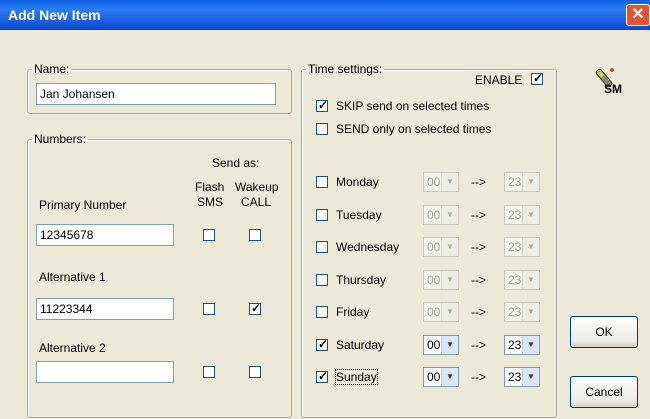 This screenshot has height=419, width=650. Describe the element at coordinates (105, 309) in the screenshot. I see `alternative-1-input` at that location.